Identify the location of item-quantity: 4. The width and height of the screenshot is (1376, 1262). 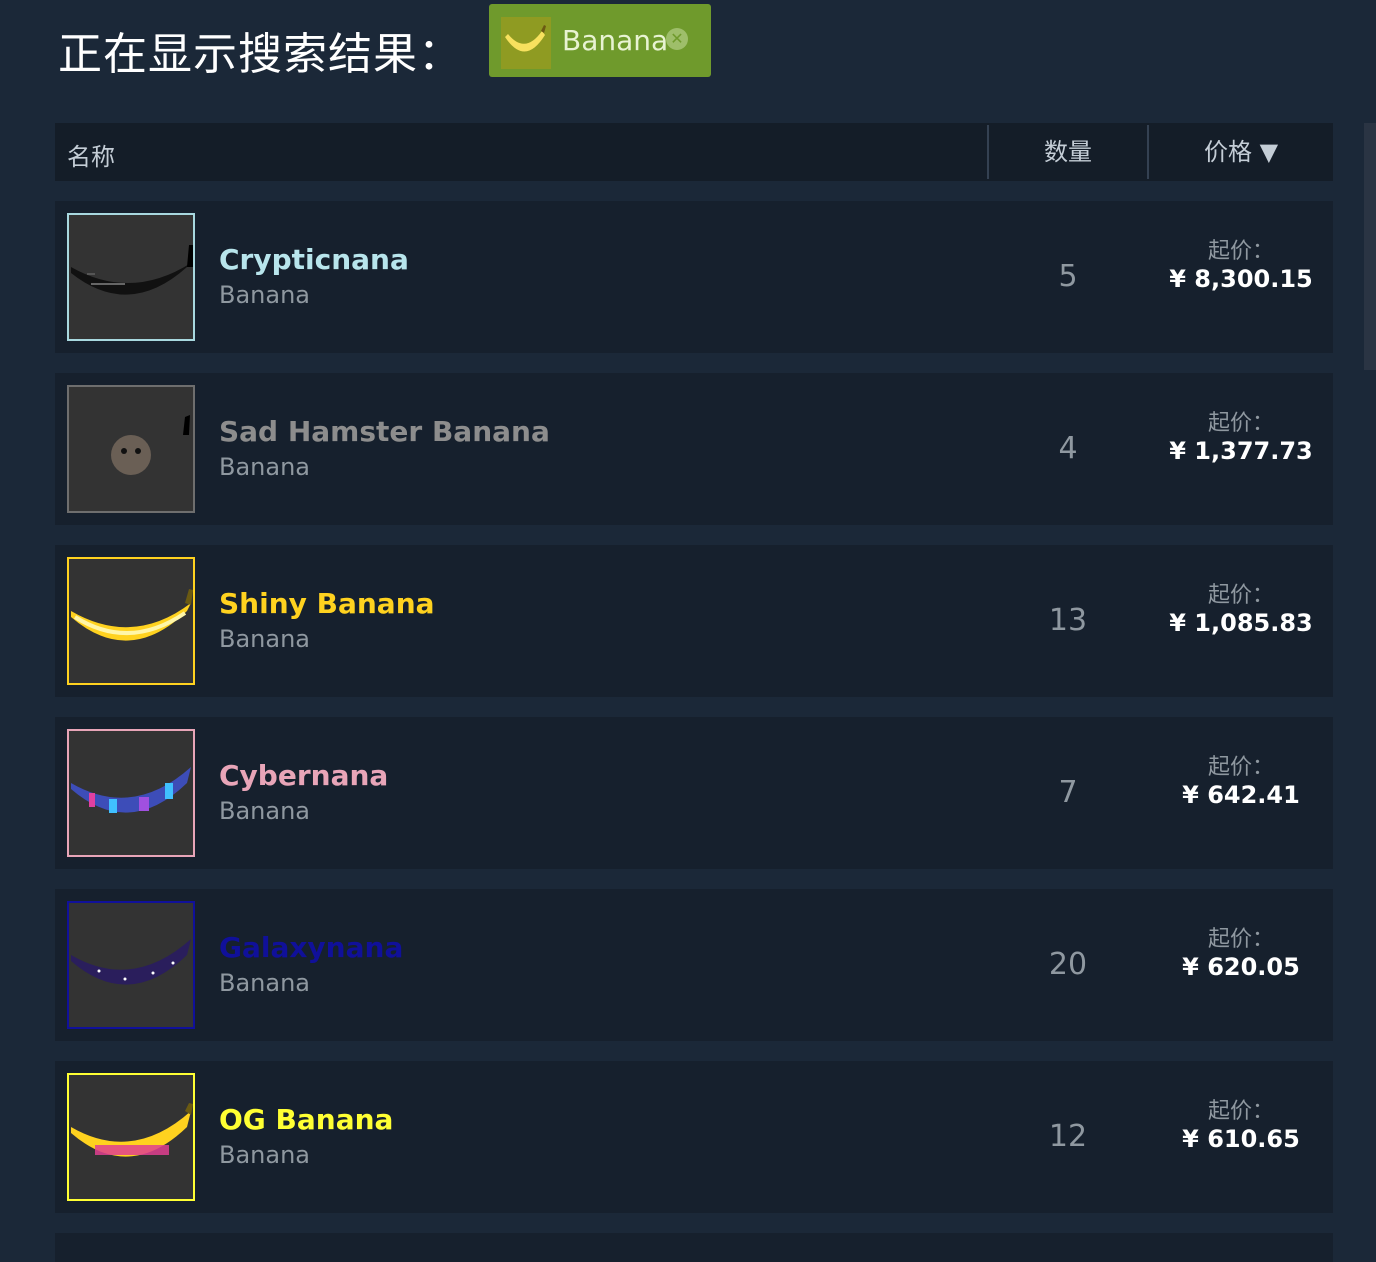
(1068, 448).